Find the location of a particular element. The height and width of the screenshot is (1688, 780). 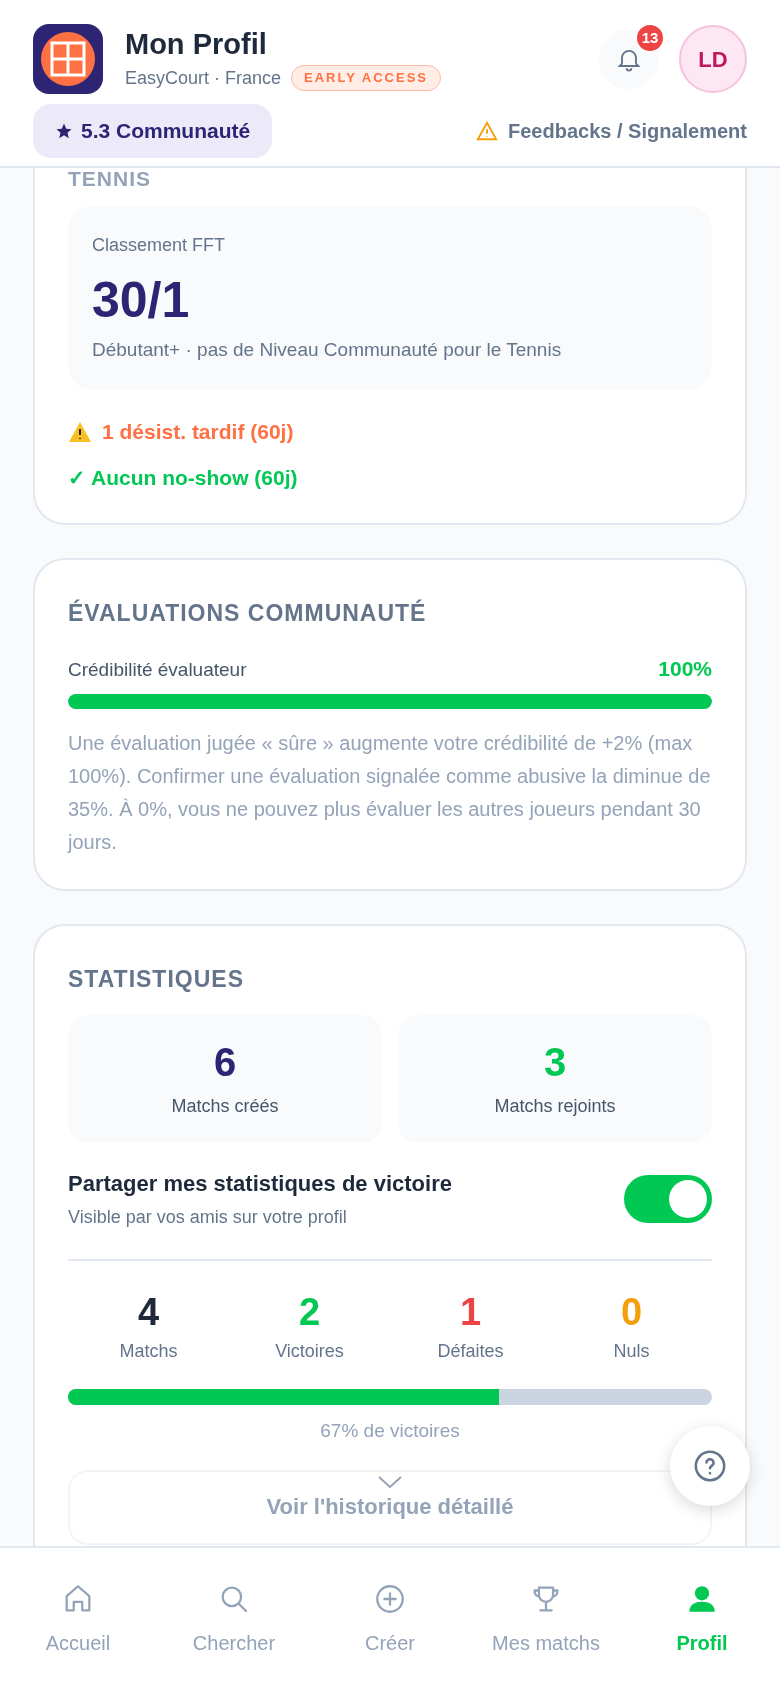

nav-tab: Profil is located at coordinates (702, 1620).